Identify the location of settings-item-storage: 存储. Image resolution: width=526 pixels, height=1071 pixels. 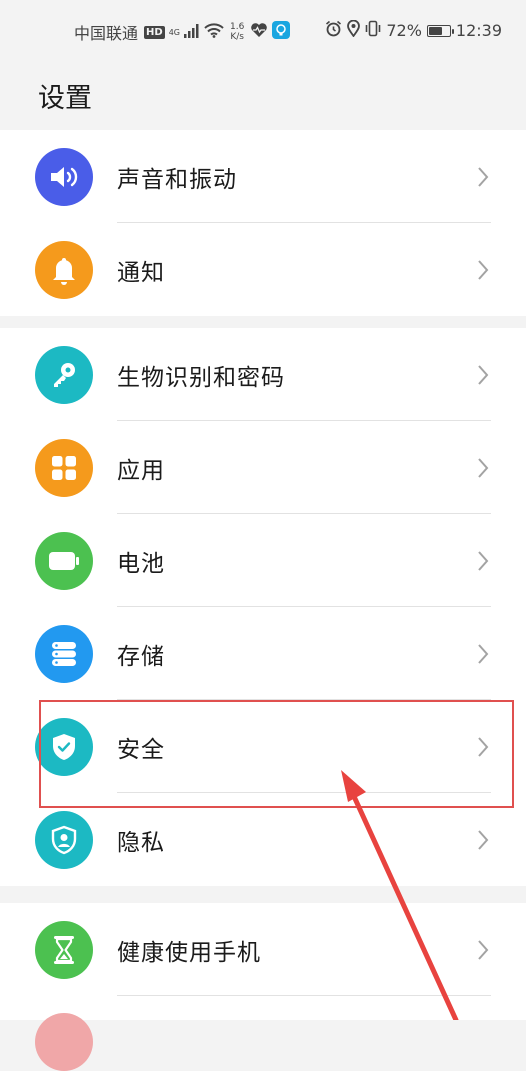
(263, 653).